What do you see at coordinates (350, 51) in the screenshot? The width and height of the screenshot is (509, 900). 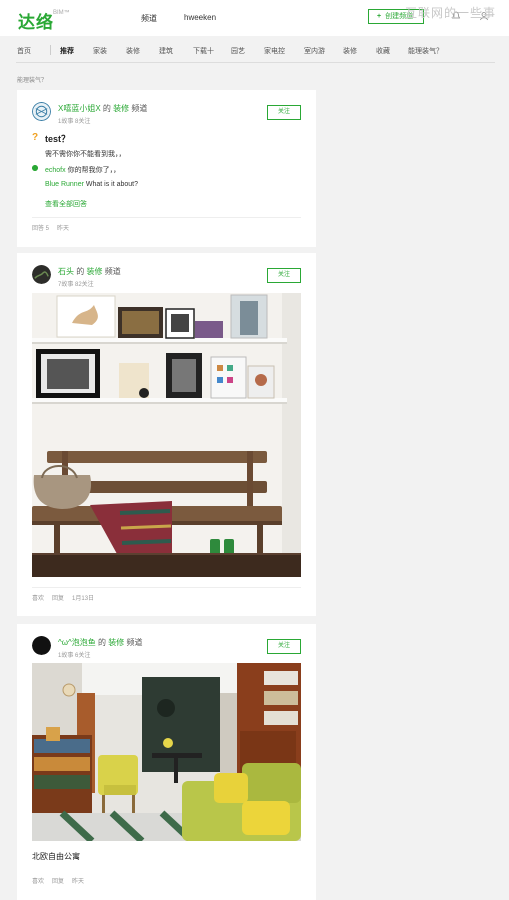 I see `tab-decoration: 装修` at bounding box center [350, 51].